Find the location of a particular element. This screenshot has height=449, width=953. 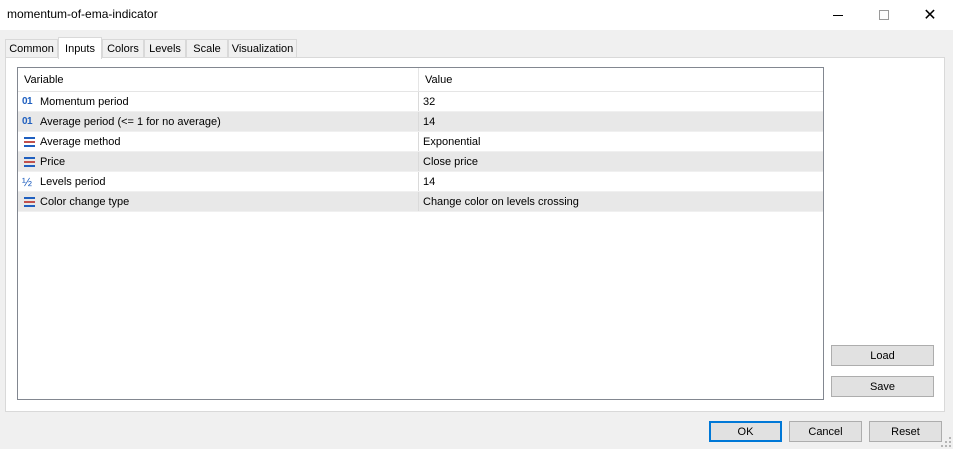

tab-inputs: Inputs is located at coordinates (80, 48).